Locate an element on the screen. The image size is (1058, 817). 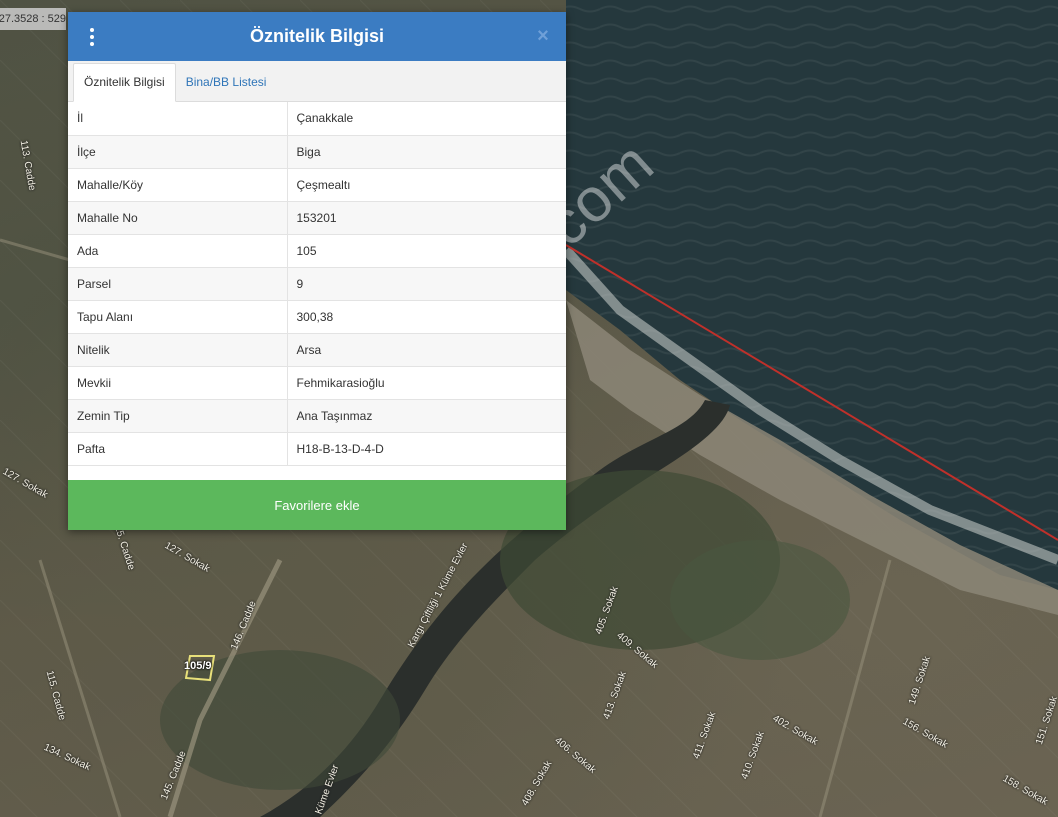
attribute-key: Mahalle/Köy is located at coordinates (178, 185).